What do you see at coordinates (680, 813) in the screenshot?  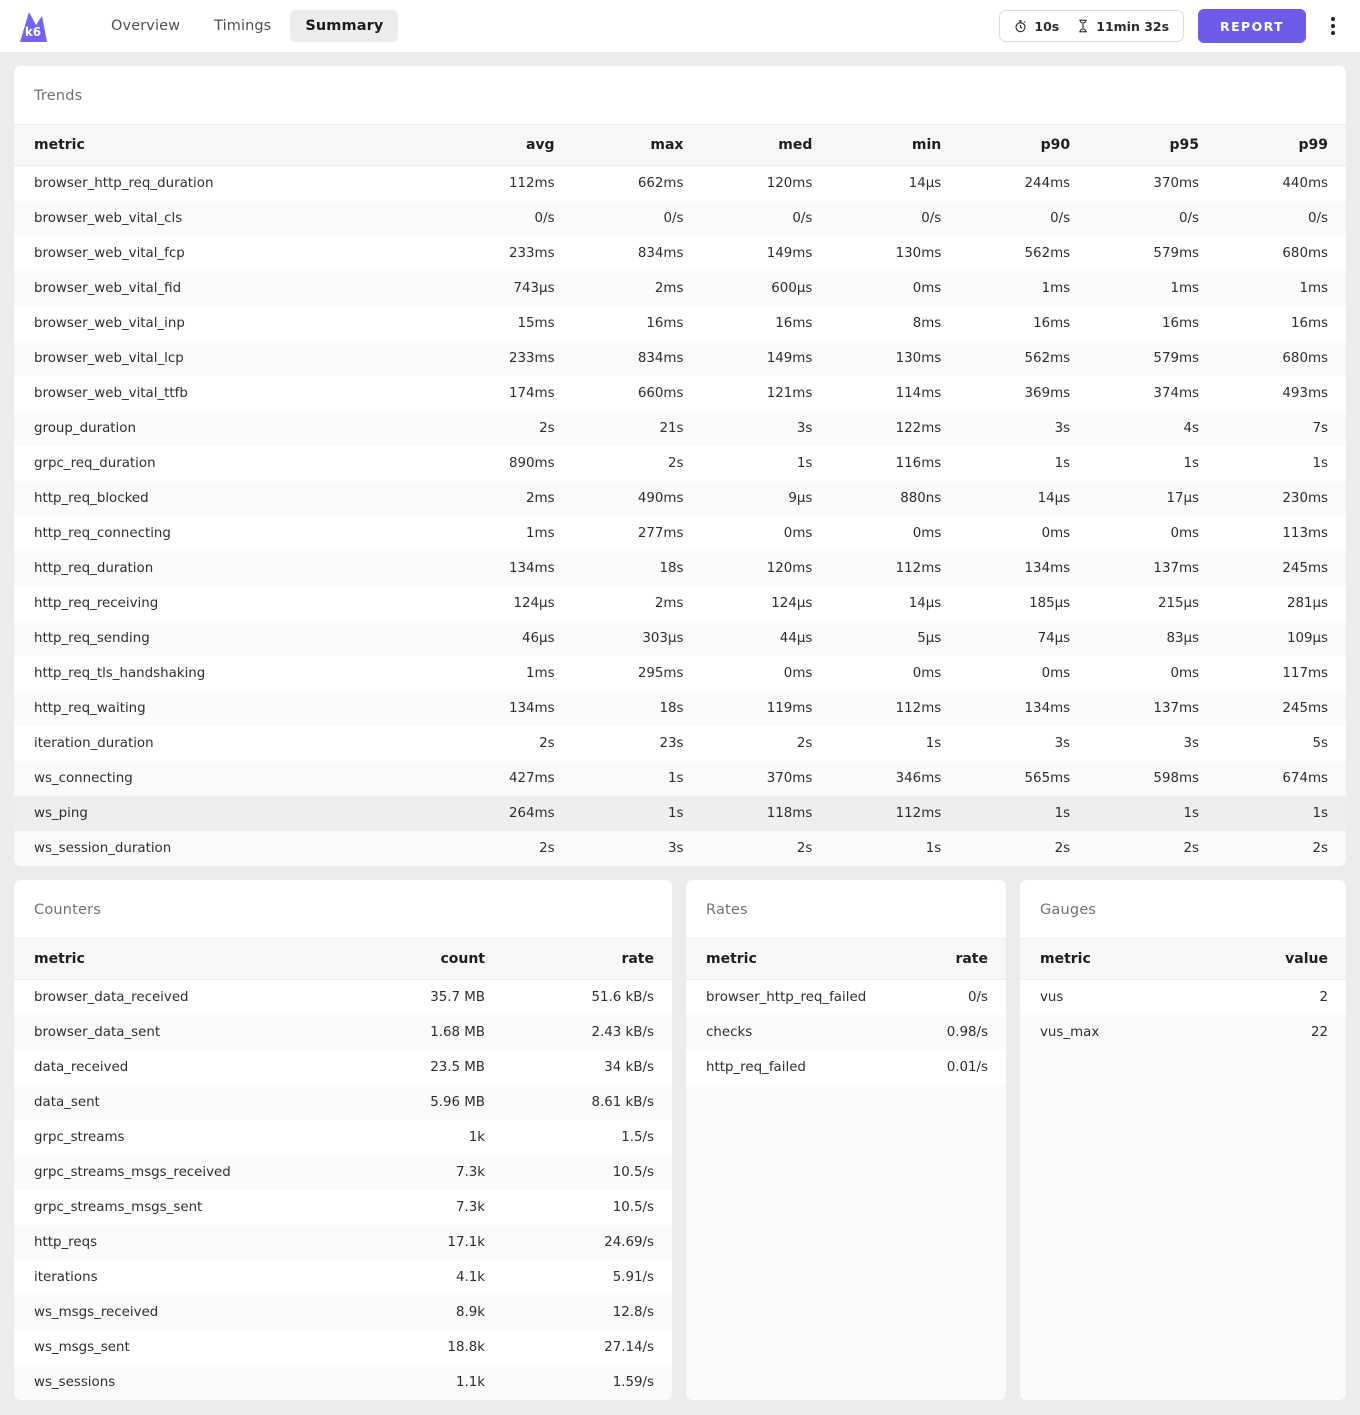 I see `table-row: ws_ping 264ms 1s 118ms 112ms 1s 1s 1s` at bounding box center [680, 813].